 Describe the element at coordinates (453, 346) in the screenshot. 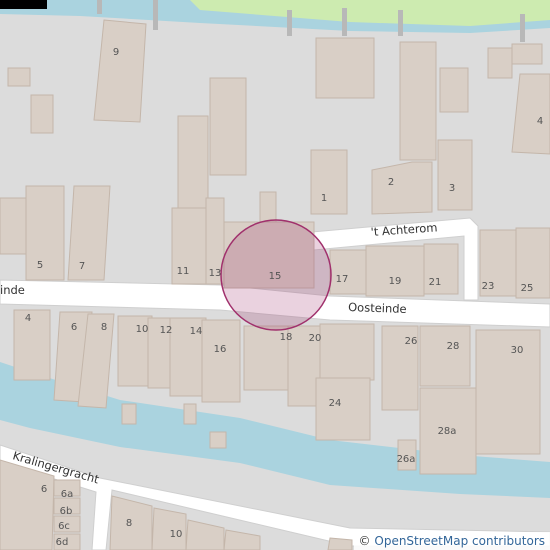

I see `house-number: 28` at that location.